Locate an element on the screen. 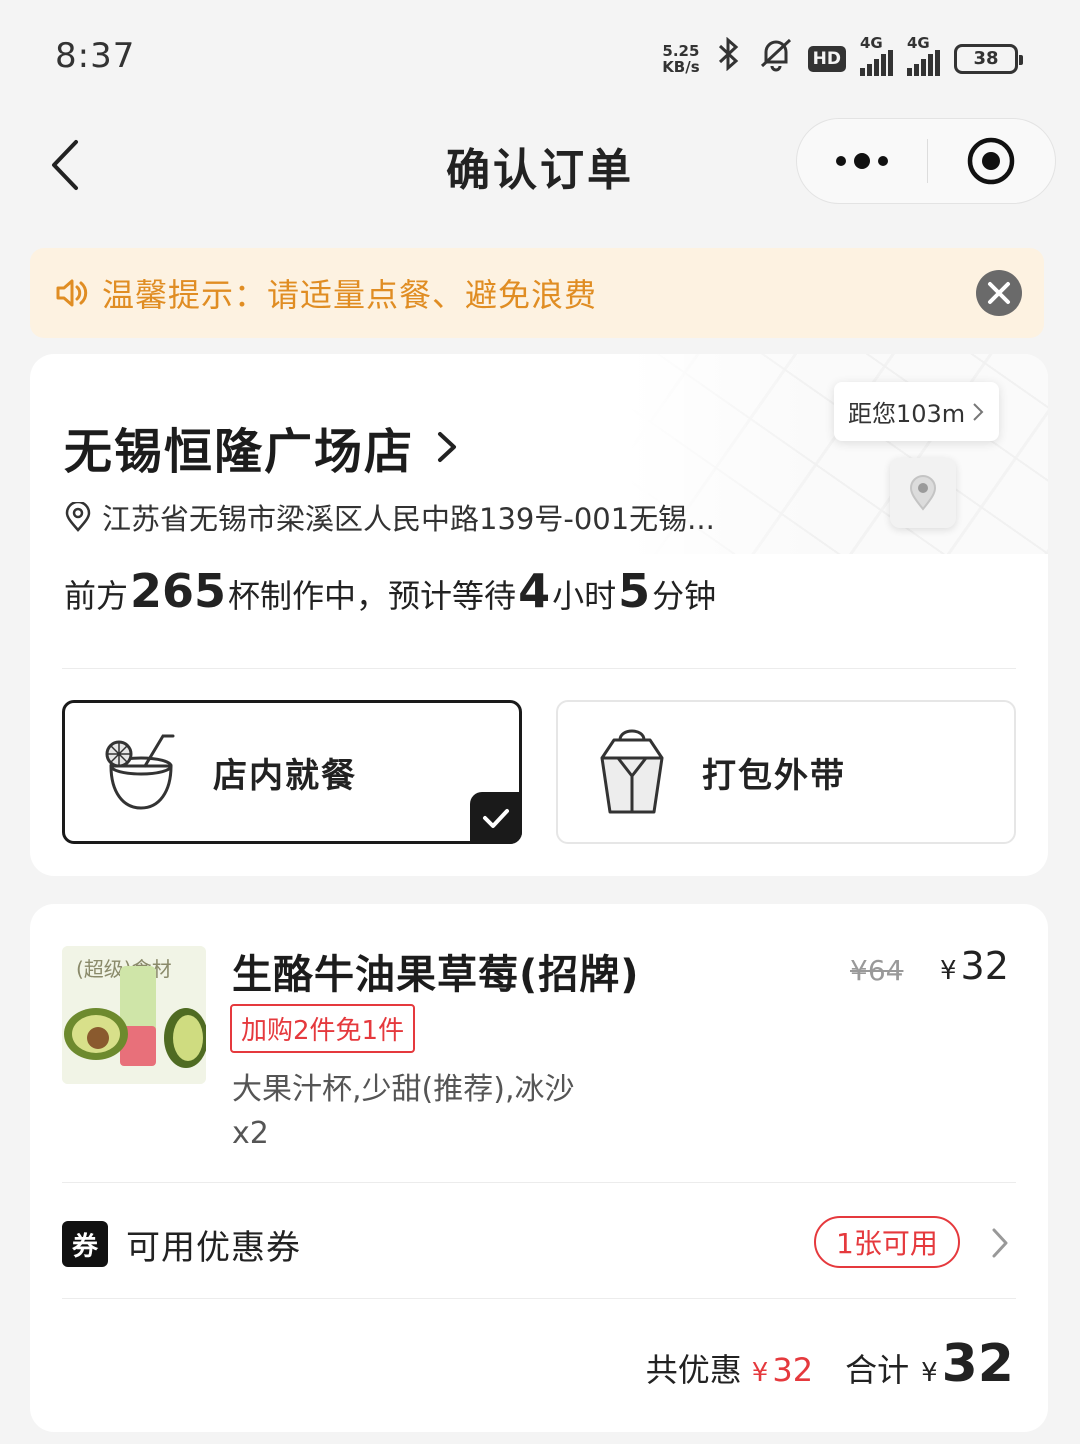  selected-check-icon is located at coordinates (496, 818).